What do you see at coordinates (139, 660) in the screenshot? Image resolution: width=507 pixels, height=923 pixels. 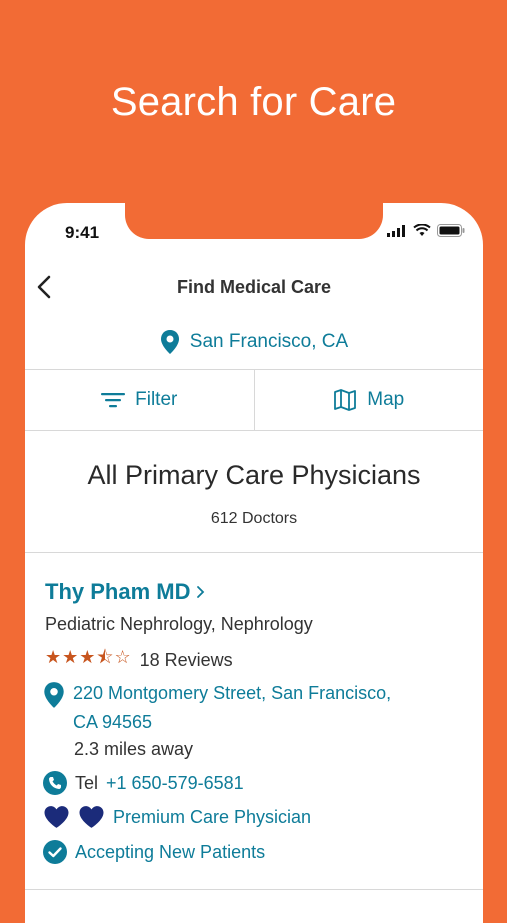 I see `doctor-rating: ★★★⯪☆ 18 Reviews` at bounding box center [139, 660].